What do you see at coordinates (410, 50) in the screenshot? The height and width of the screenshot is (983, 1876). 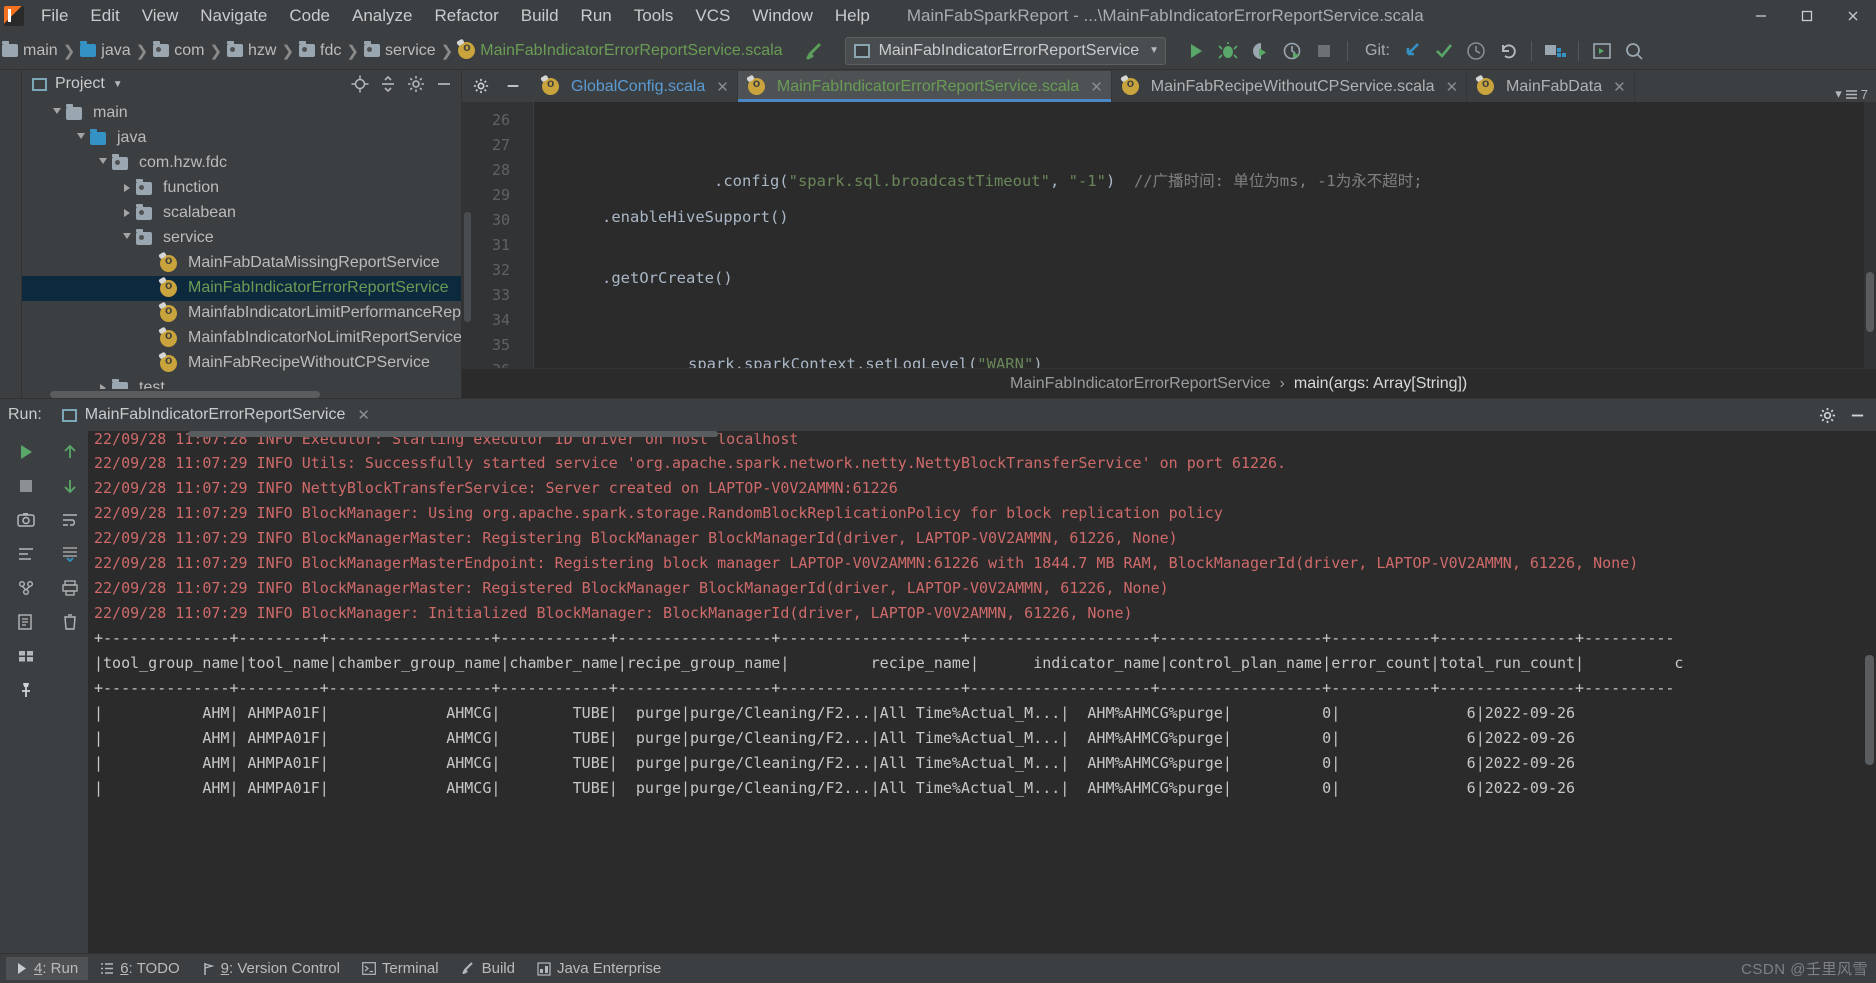 I see `breadcrumb-service: service ❯` at bounding box center [410, 50].